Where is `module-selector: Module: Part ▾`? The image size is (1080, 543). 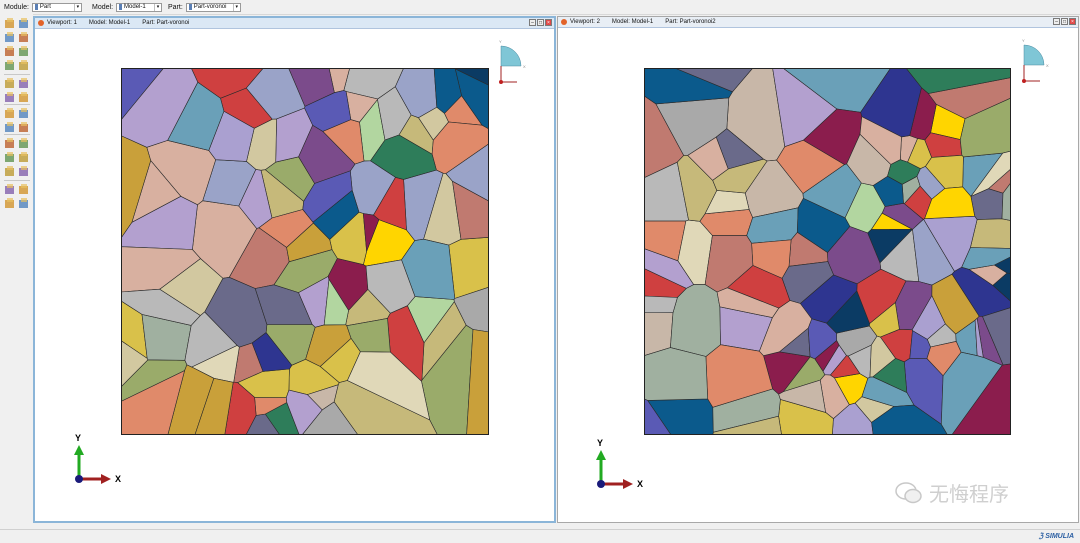
module-selector: Module: Part ▾ is located at coordinates (43, 7).